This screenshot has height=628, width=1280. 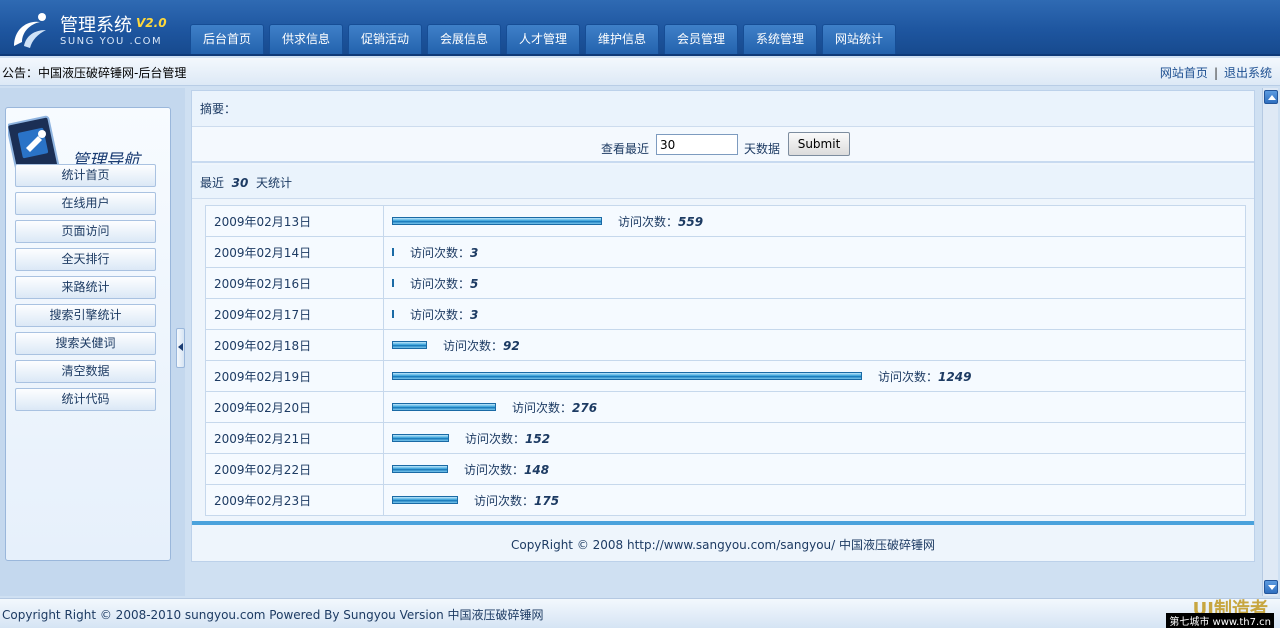 What do you see at coordinates (85, 231) in the screenshot?
I see `sidebar-item-page-visits: 页面访问` at bounding box center [85, 231].